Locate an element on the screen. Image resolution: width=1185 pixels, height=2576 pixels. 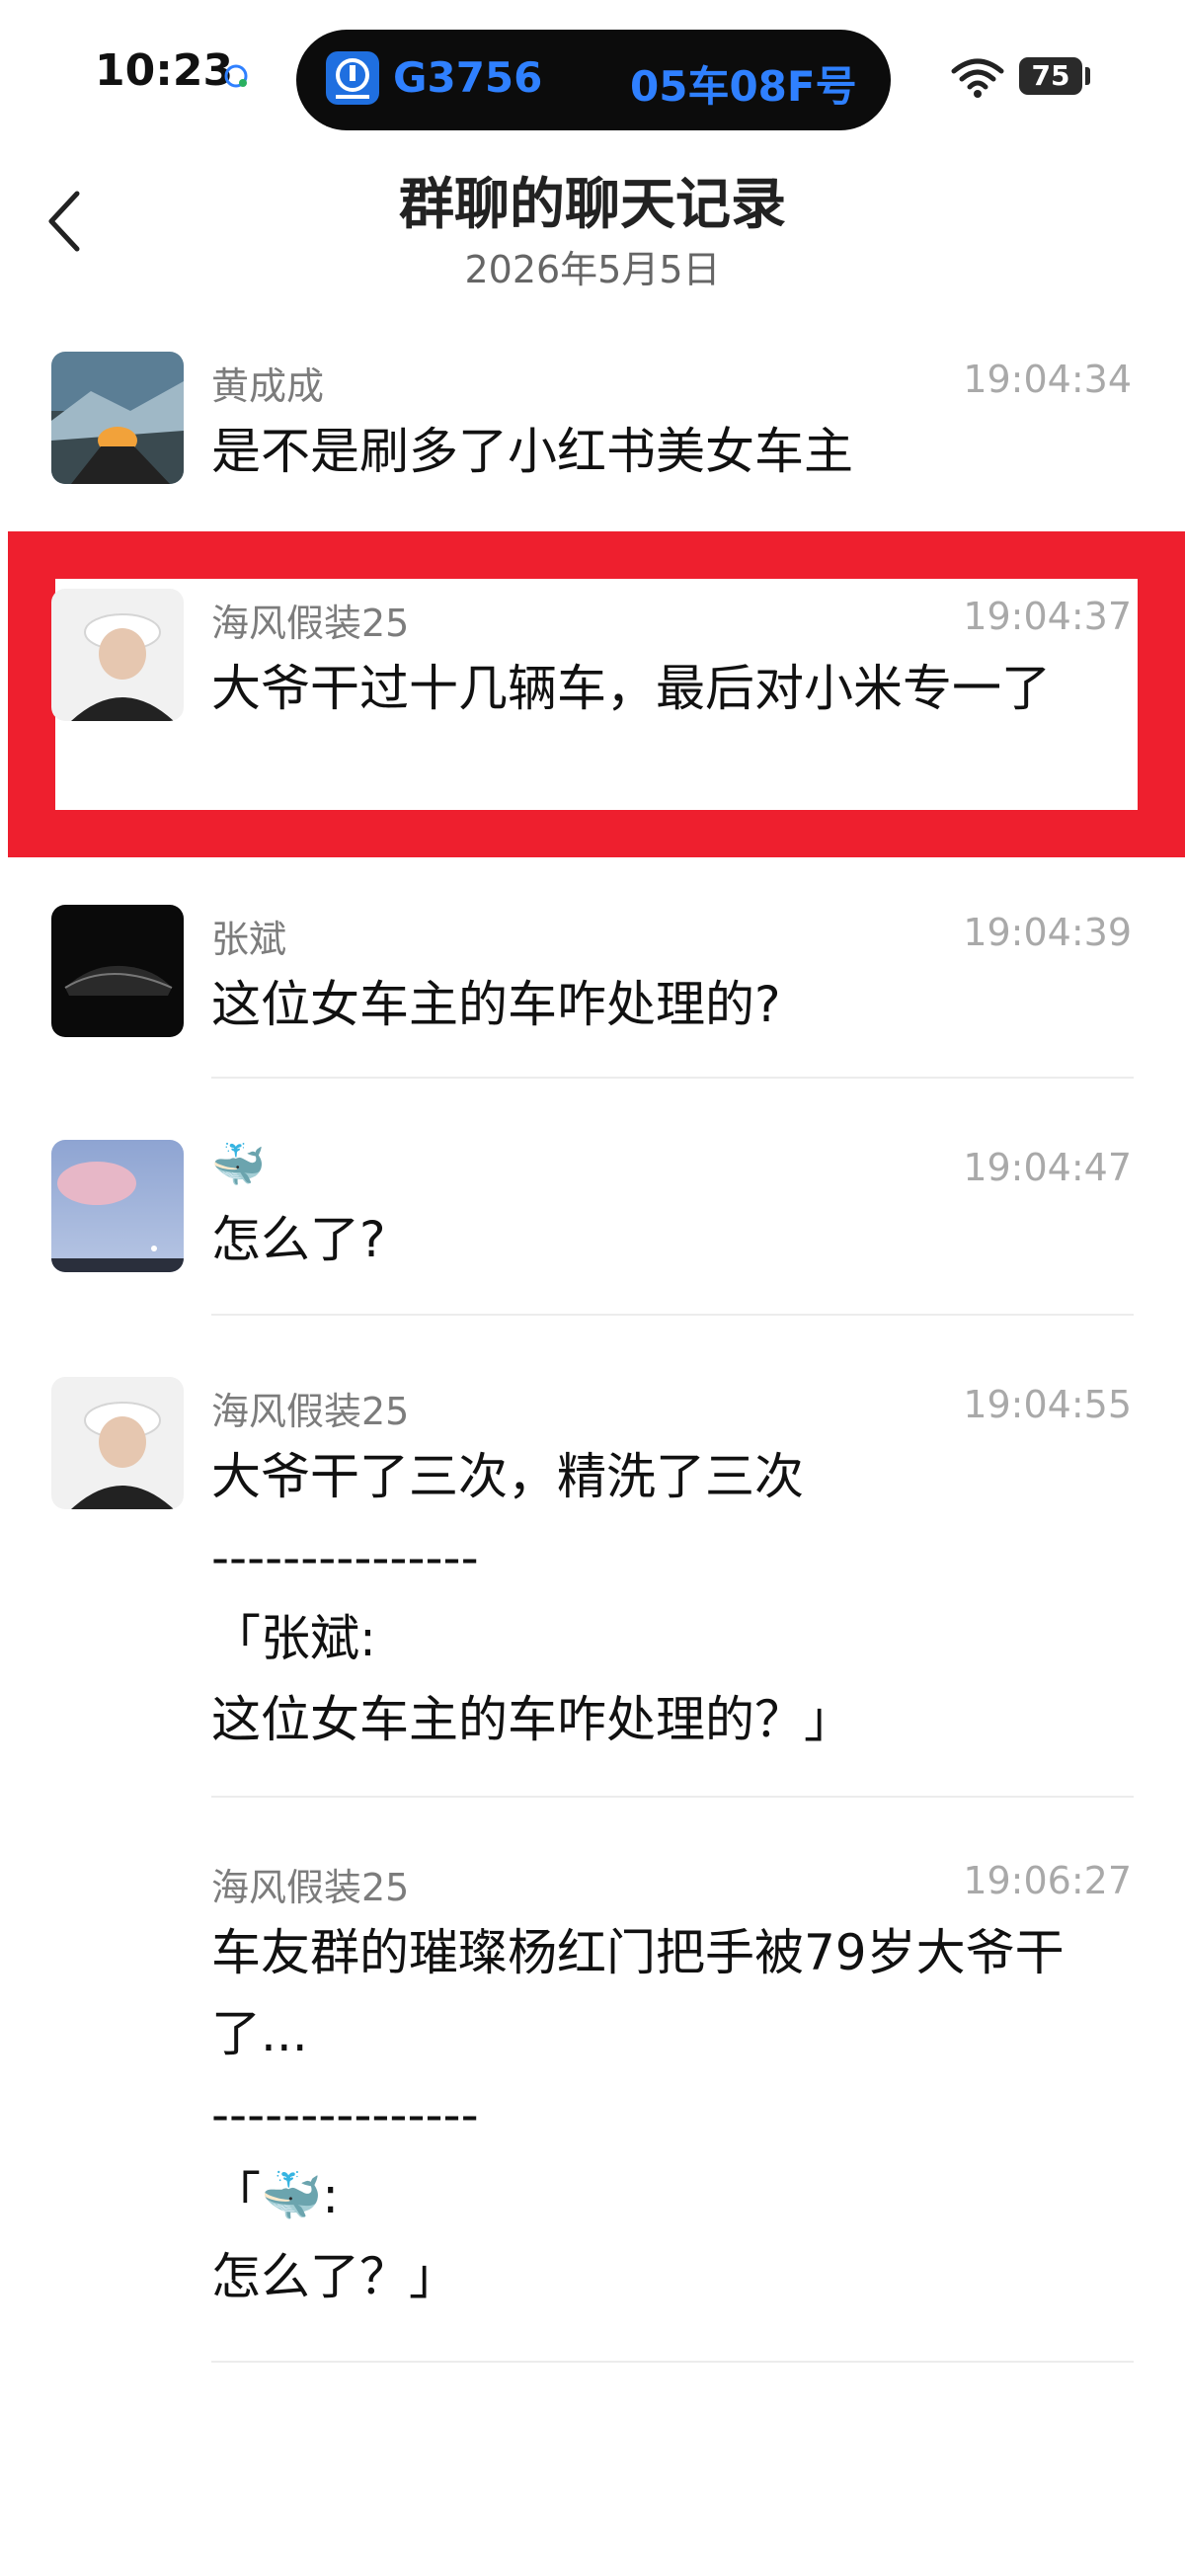
status-time: 10:23 is located at coordinates (165, 70).